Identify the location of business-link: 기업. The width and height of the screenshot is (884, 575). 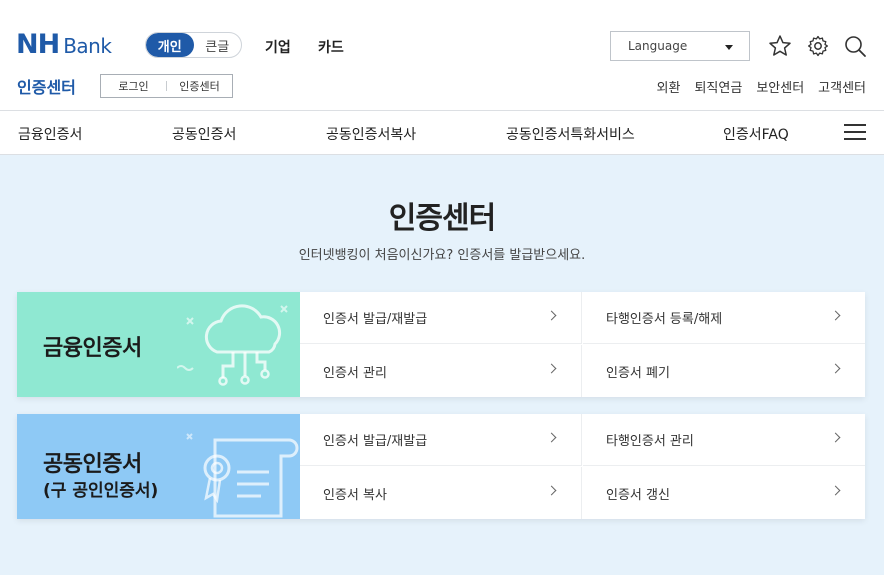
(278, 47).